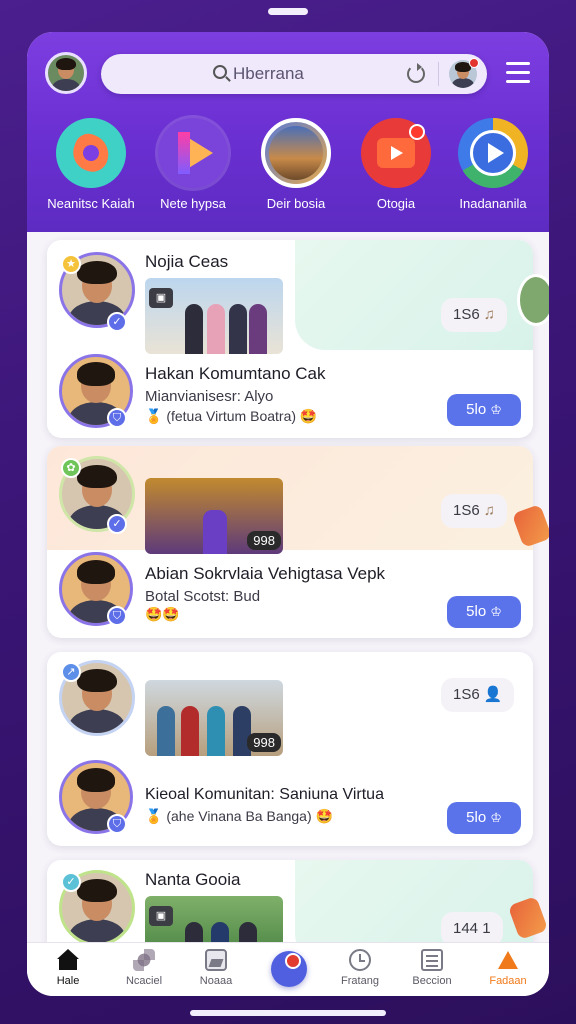  Describe the element at coordinates (296, 203) in the screenshot. I see `story-label: Deir bosia` at that location.